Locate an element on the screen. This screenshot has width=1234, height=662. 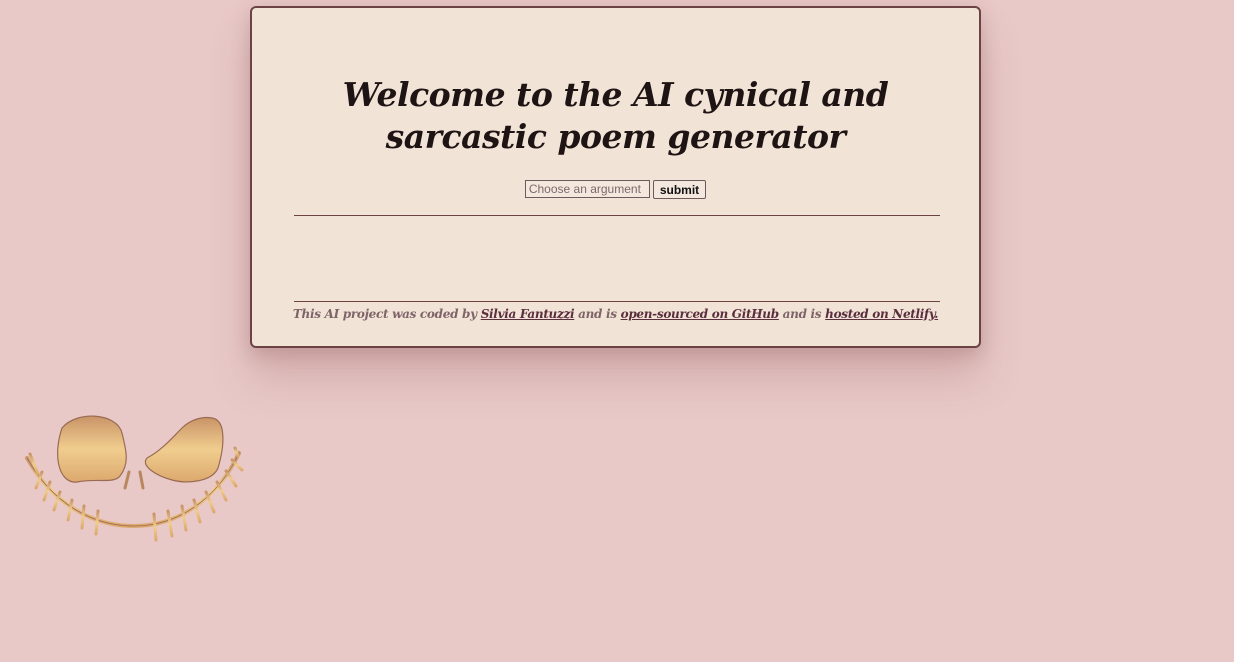
submit-button: submit is located at coordinates (679, 189).